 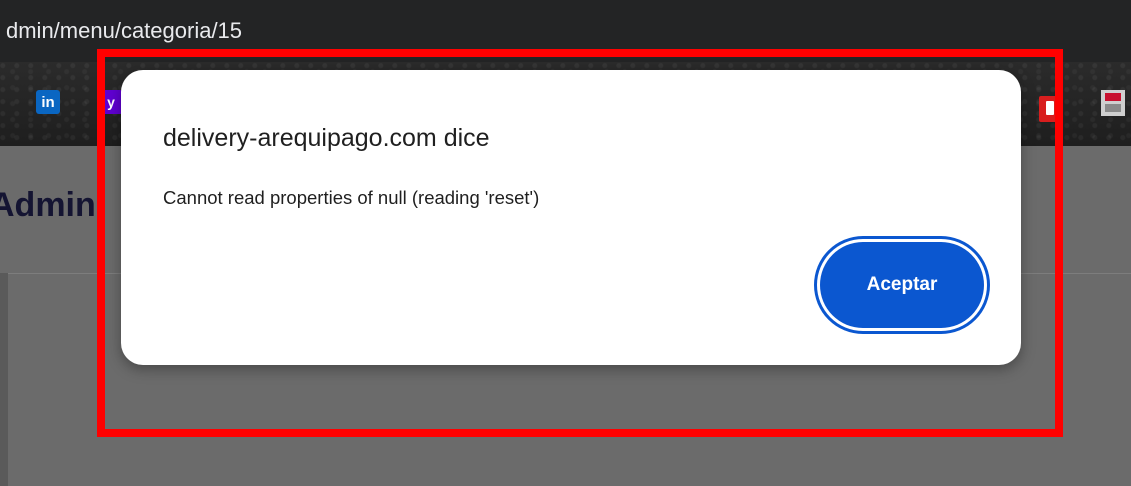 What do you see at coordinates (1113, 103) in the screenshot?
I see `bookmark-government-icon` at bounding box center [1113, 103].